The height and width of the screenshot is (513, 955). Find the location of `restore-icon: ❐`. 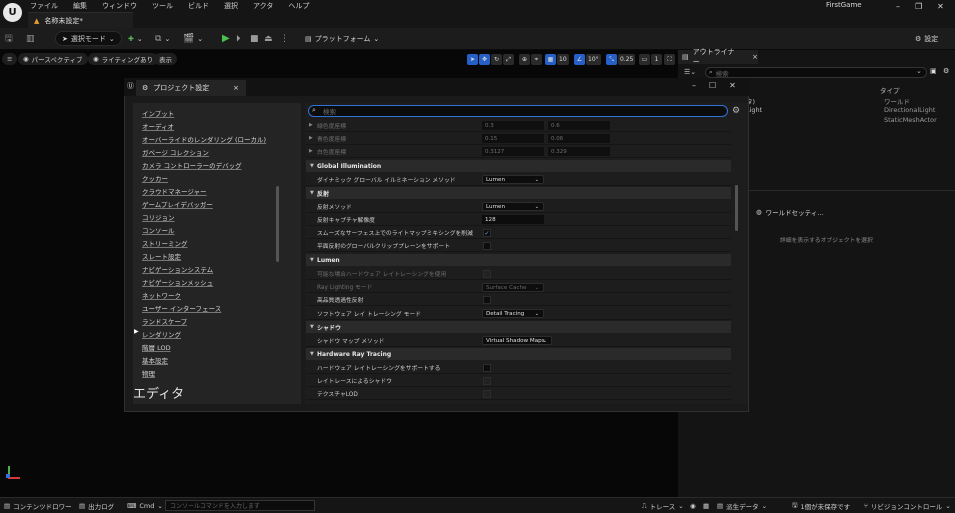

restore-icon: ❐ is located at coordinates (918, 6).